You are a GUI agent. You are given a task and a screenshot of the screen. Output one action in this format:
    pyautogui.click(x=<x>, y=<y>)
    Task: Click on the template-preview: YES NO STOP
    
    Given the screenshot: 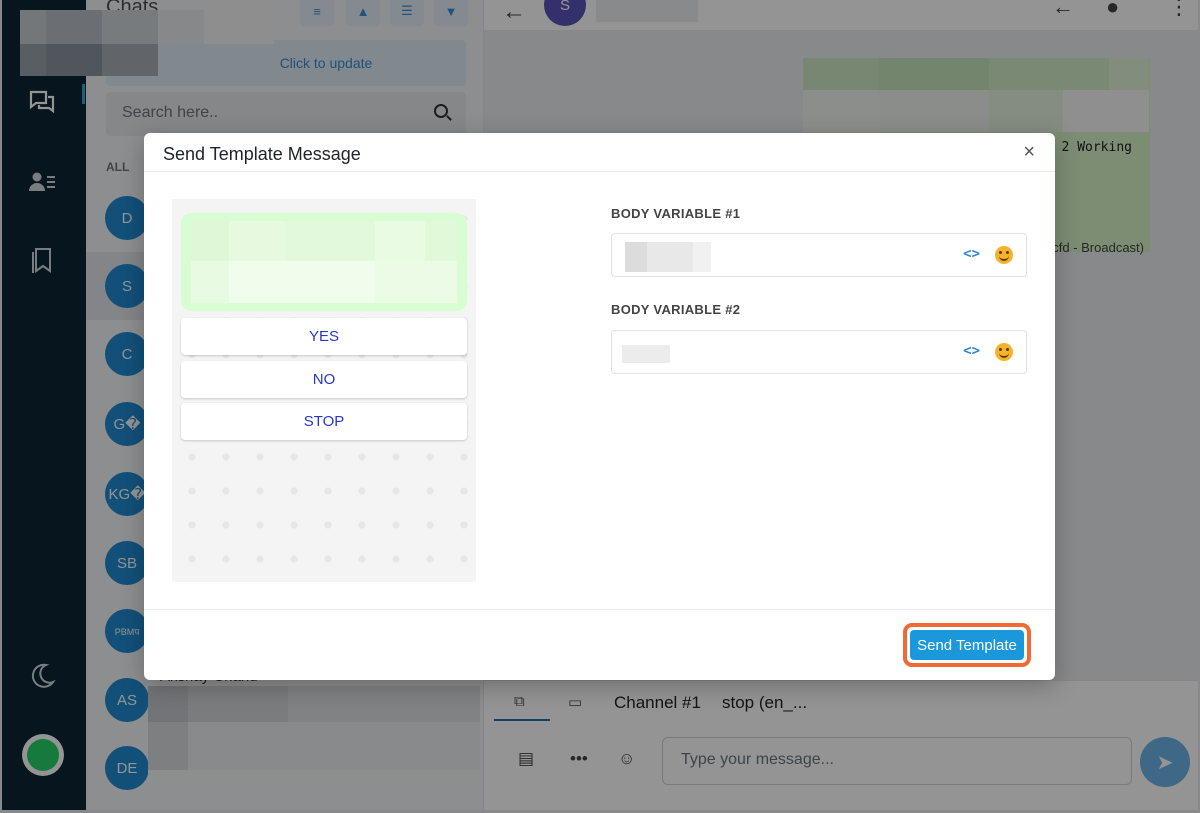 What is the action you would take?
    pyautogui.click(x=324, y=390)
    